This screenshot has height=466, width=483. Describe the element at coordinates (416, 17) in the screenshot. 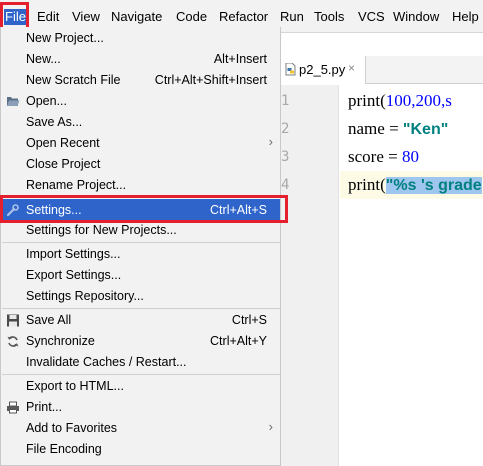

I see `menu-window: Window` at that location.